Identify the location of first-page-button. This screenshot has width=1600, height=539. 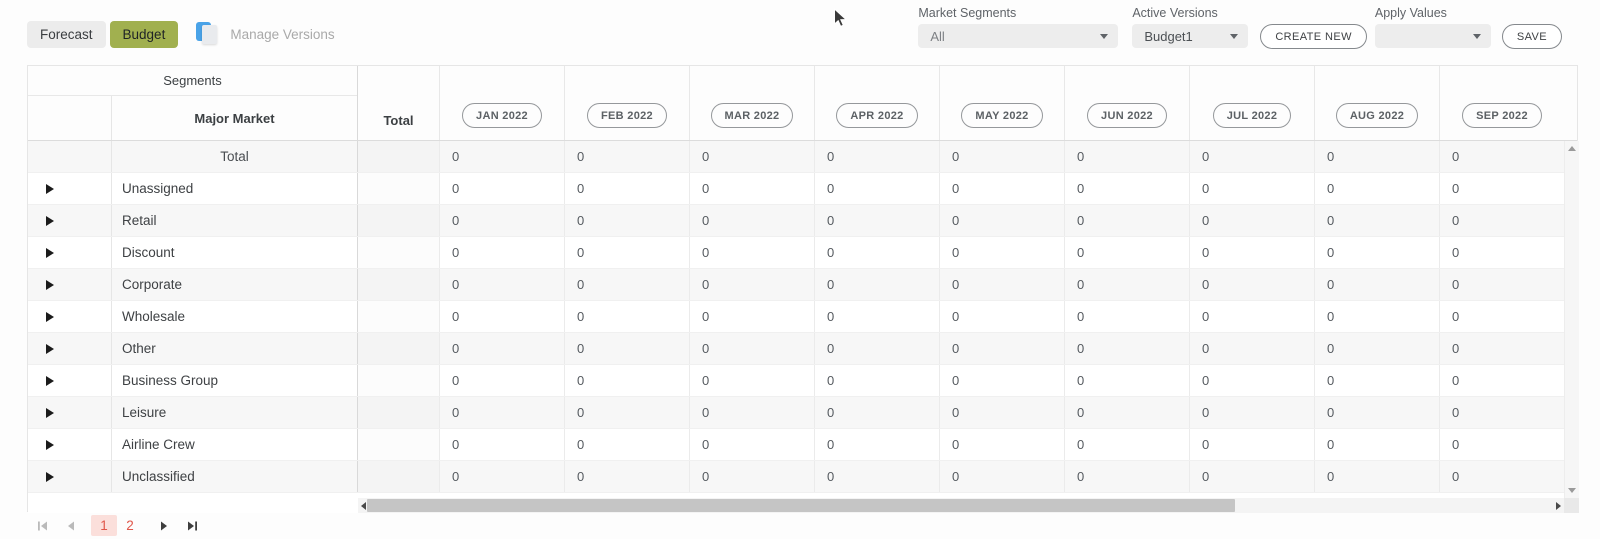
(42, 526).